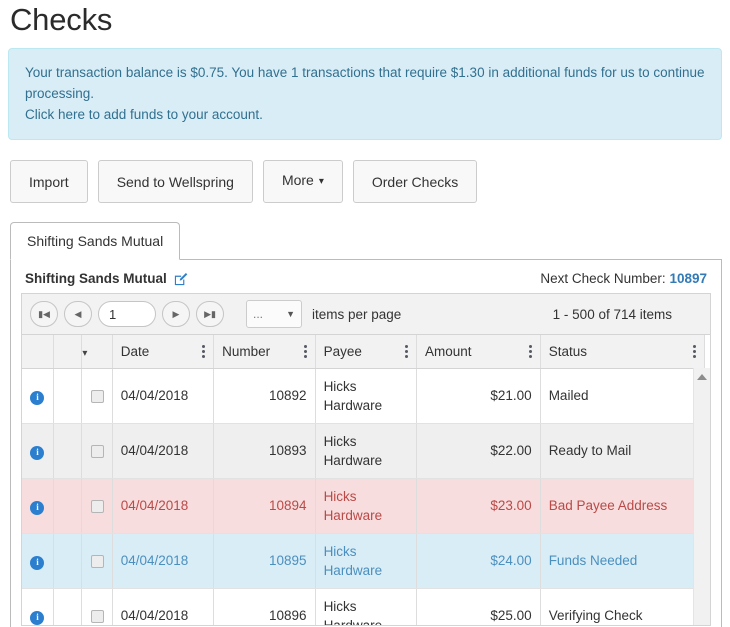  What do you see at coordinates (84, 353) in the screenshot?
I see `chevron-down-icon: ▾` at bounding box center [84, 353].